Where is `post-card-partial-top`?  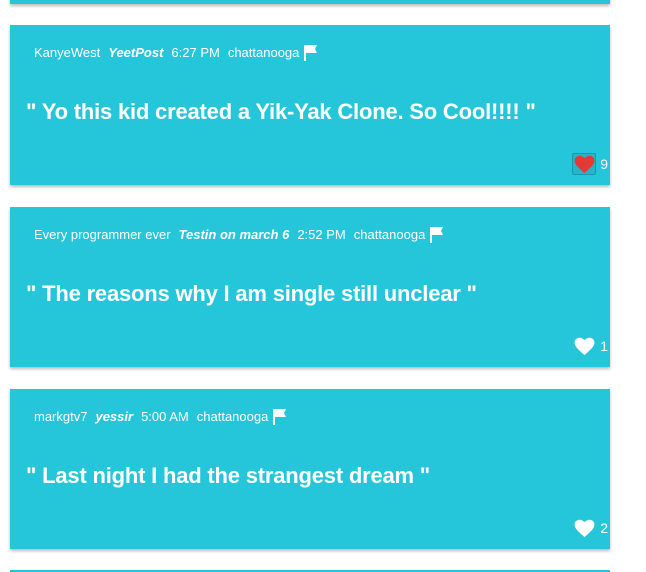 post-card-partial-top is located at coordinates (310, 2).